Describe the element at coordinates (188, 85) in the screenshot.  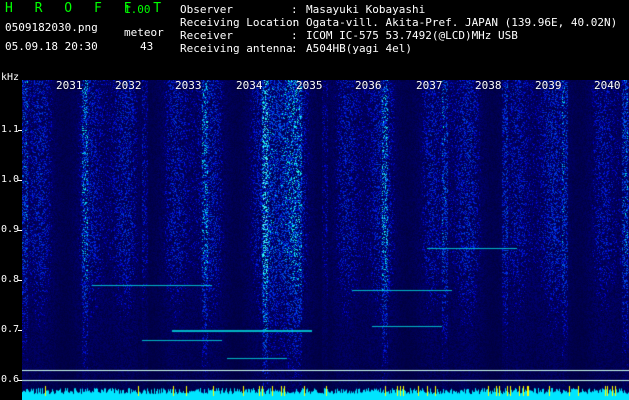
I see `time-label: 2033` at that location.